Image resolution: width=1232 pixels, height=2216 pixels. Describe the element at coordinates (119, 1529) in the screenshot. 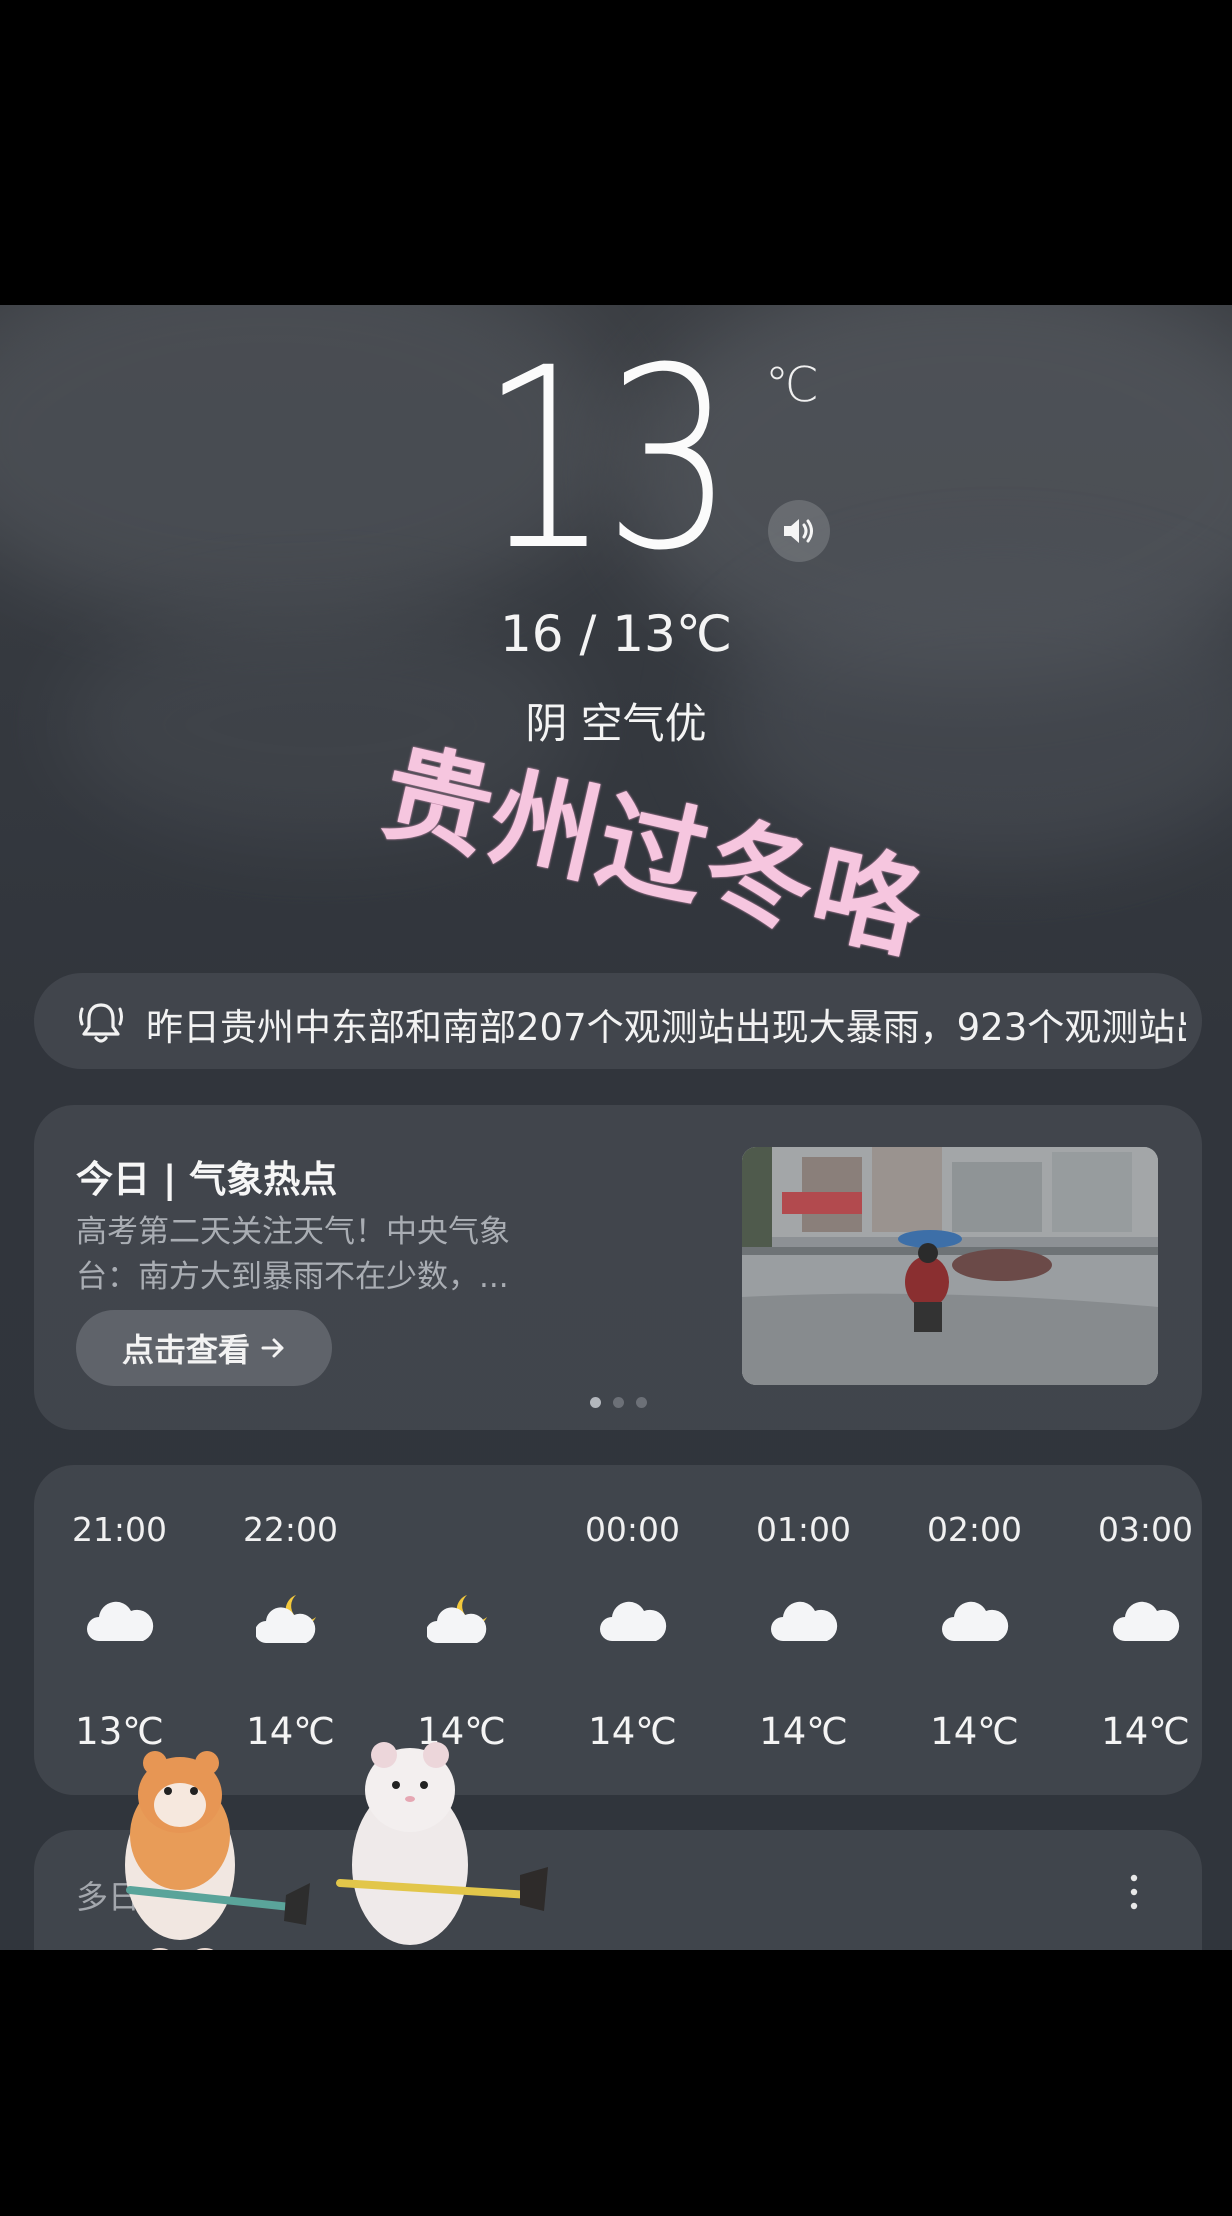

I see `hourly-time: 21:00` at that location.